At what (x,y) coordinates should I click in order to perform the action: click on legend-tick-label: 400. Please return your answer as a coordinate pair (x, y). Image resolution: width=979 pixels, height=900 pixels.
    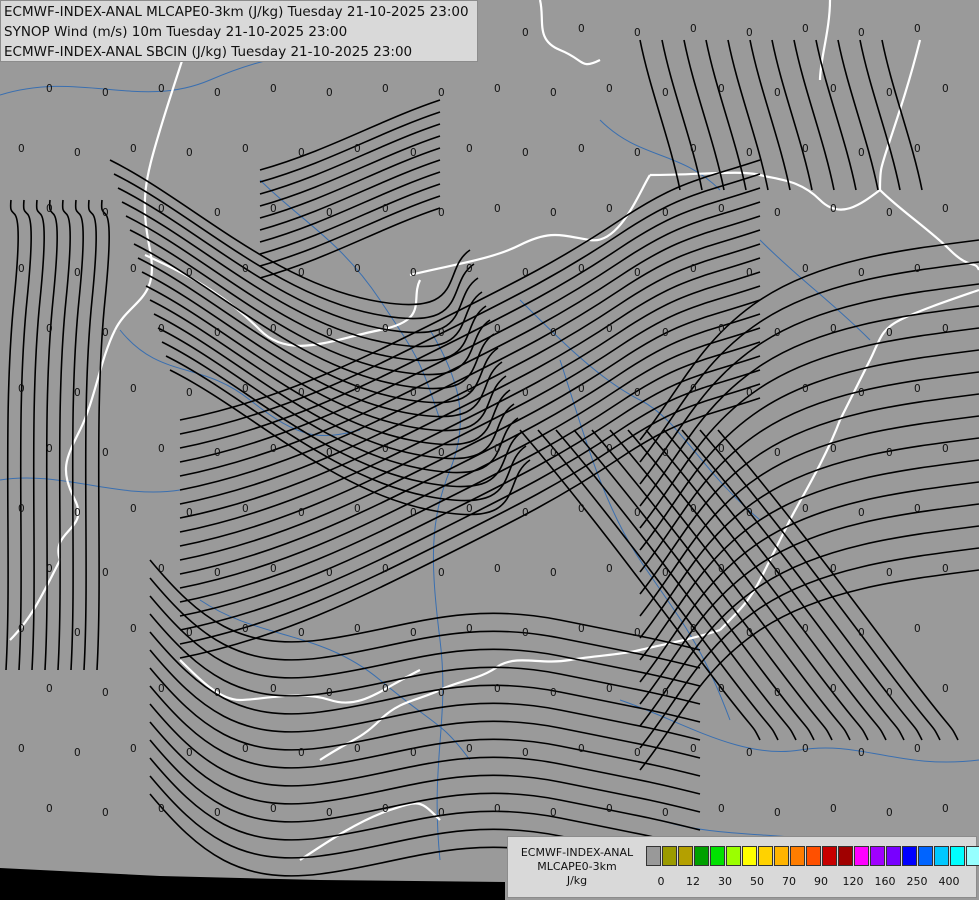
    Looking at the image, I should click on (949, 881).